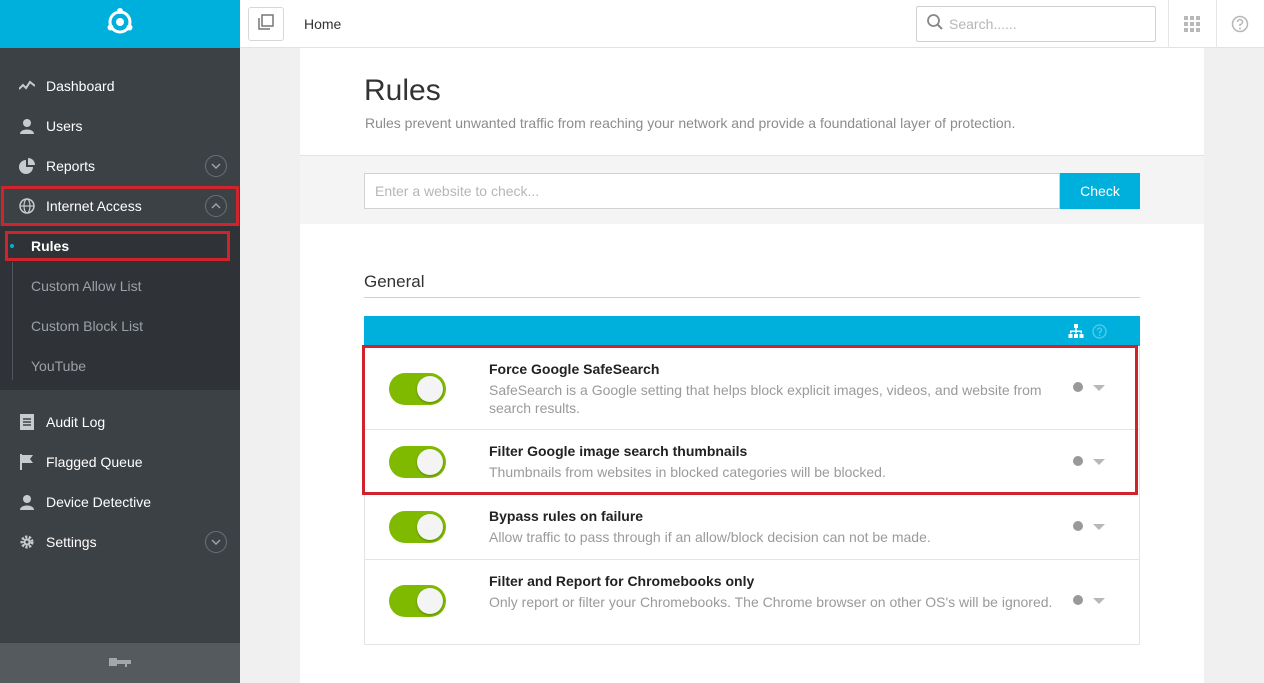 The height and width of the screenshot is (683, 1264). I want to click on search-box, so click(1036, 24).